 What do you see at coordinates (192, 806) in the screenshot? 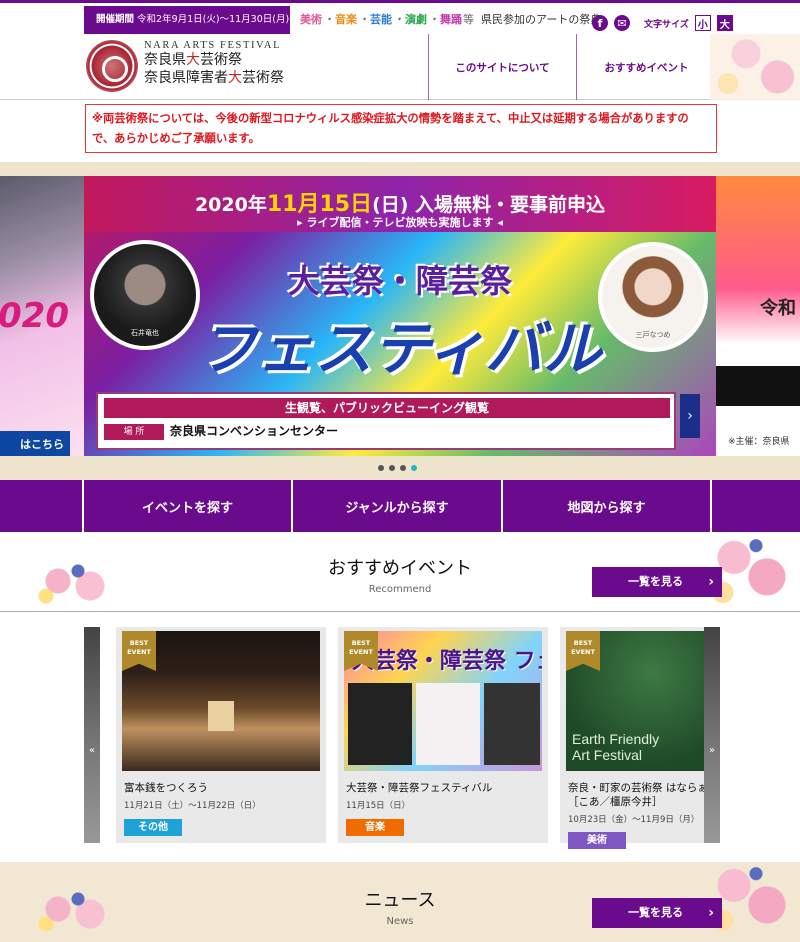
I see `event-dates: 11月21日（土）〜11月22日（日）` at bounding box center [192, 806].